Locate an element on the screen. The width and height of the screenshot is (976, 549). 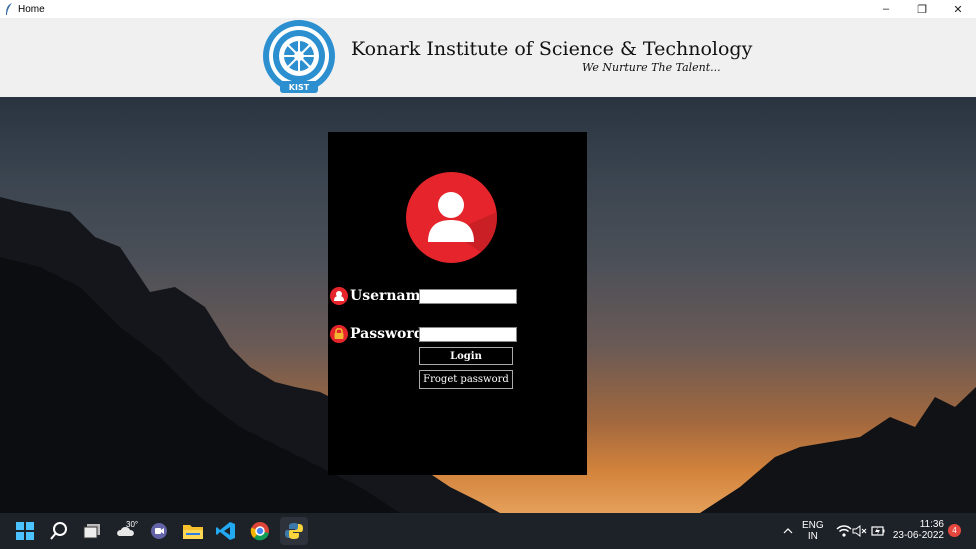
user-avatar-icon is located at coordinates (451, 217).